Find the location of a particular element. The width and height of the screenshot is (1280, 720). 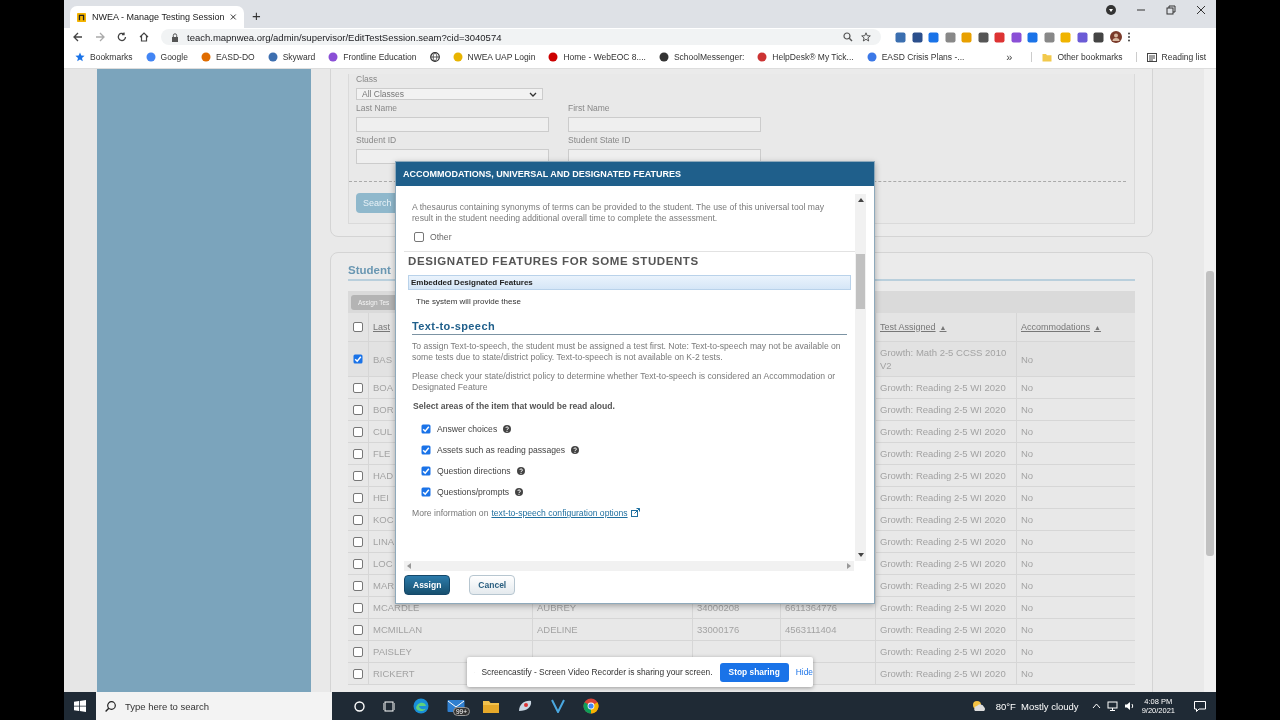

assign-button: Assign is located at coordinates (427, 585).